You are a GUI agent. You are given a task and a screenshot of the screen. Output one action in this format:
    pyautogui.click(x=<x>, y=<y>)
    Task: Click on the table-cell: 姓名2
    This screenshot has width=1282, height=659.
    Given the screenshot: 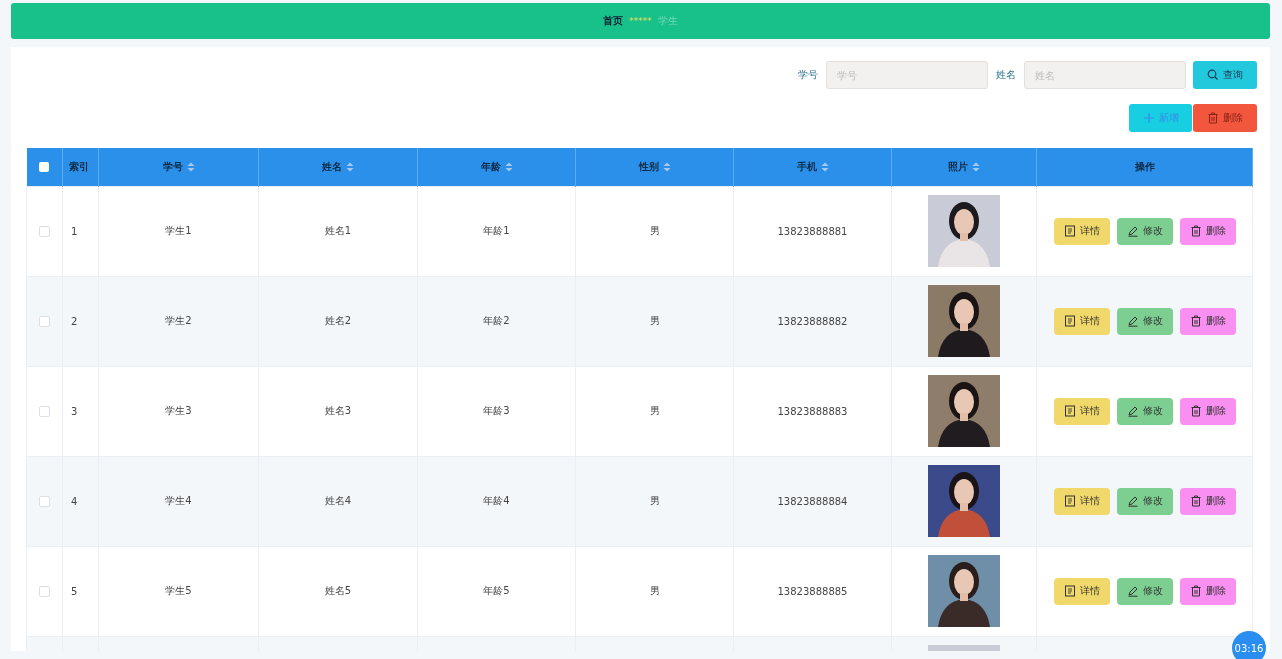 What is the action you would take?
    pyautogui.click(x=338, y=320)
    